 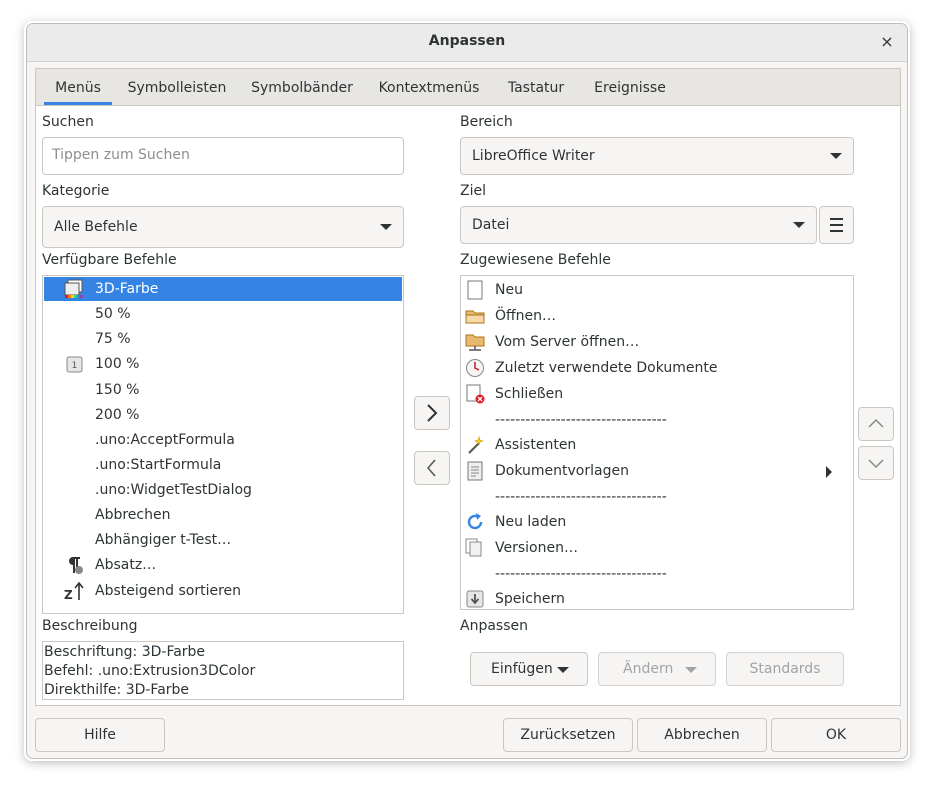 I want to click on templates-icon, so click(x=475, y=471).